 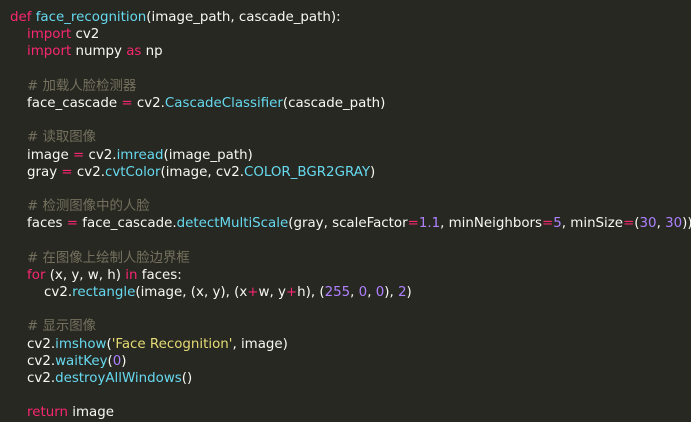 What do you see at coordinates (99, 52) in the screenshot?
I see `code-token-tx: numpy` at bounding box center [99, 52].